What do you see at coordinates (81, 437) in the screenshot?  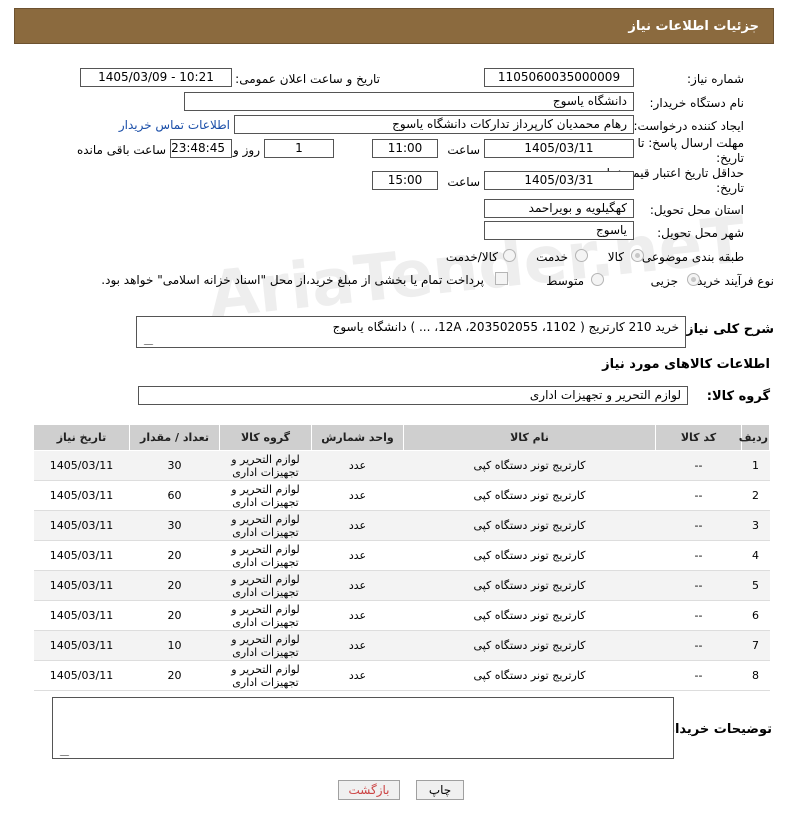 I see `col-header-date: تاریخ نیاز` at bounding box center [81, 437].